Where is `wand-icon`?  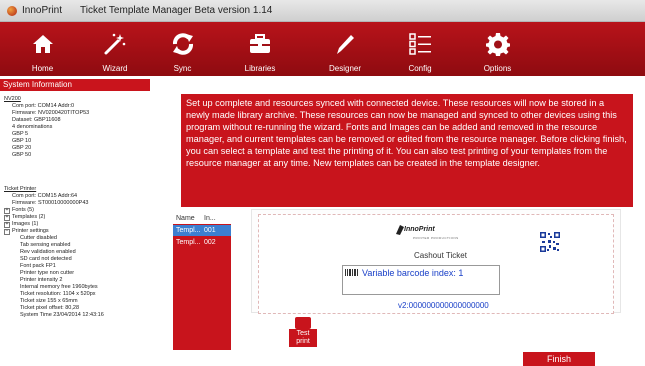
wand-icon is located at coordinates (115, 44).